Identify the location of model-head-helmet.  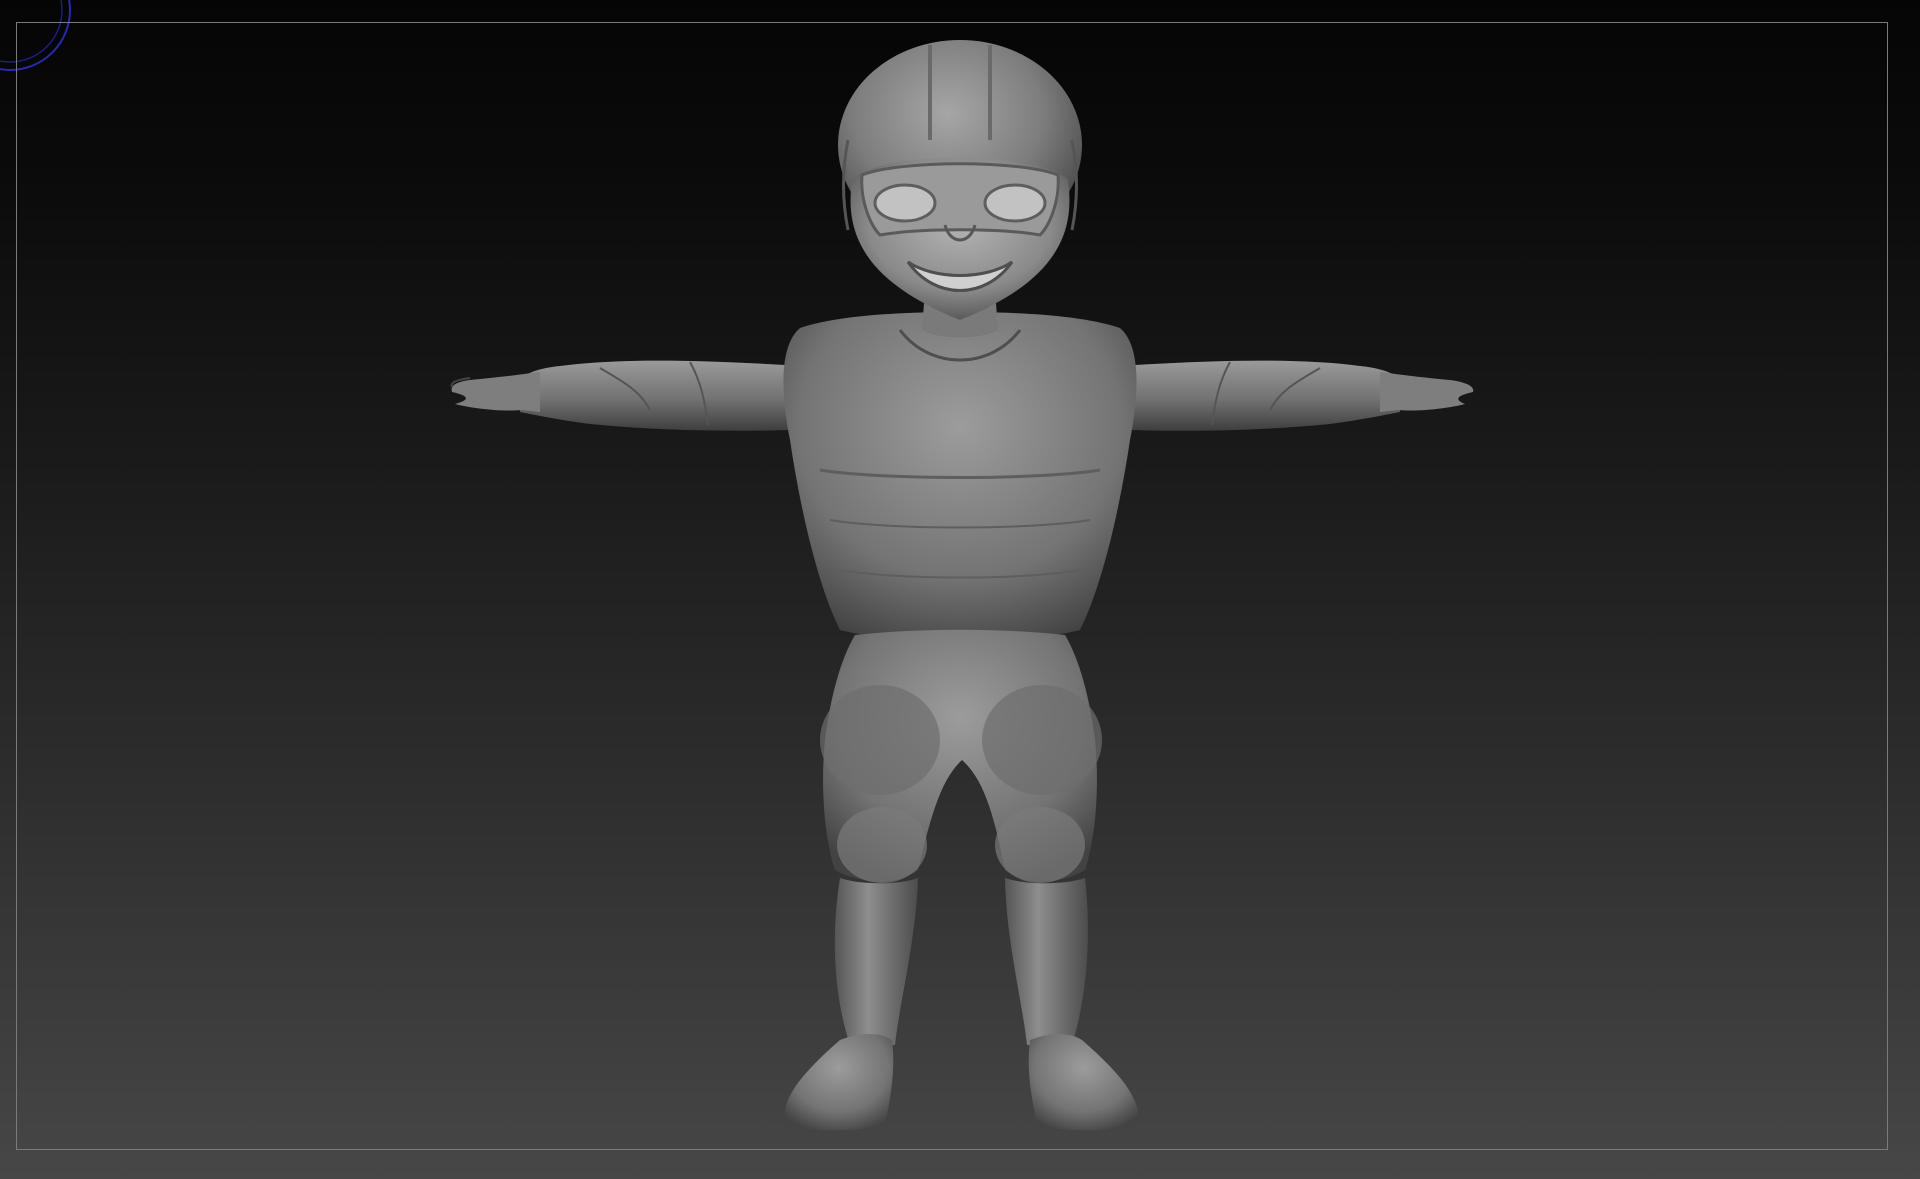
(960, 180).